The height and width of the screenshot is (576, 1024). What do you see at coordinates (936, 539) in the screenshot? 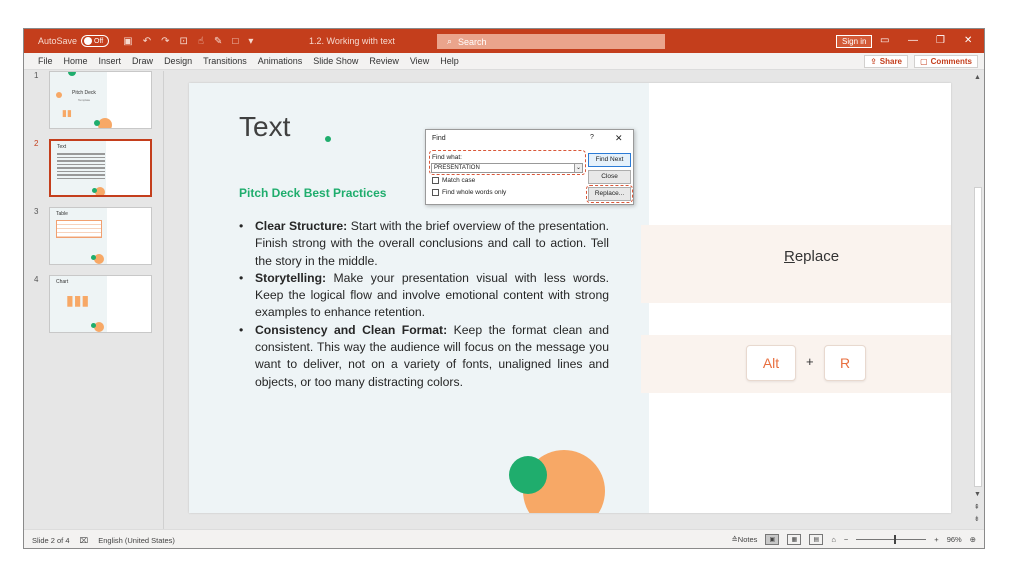
I see `zoom-in-icon: +` at bounding box center [936, 539].